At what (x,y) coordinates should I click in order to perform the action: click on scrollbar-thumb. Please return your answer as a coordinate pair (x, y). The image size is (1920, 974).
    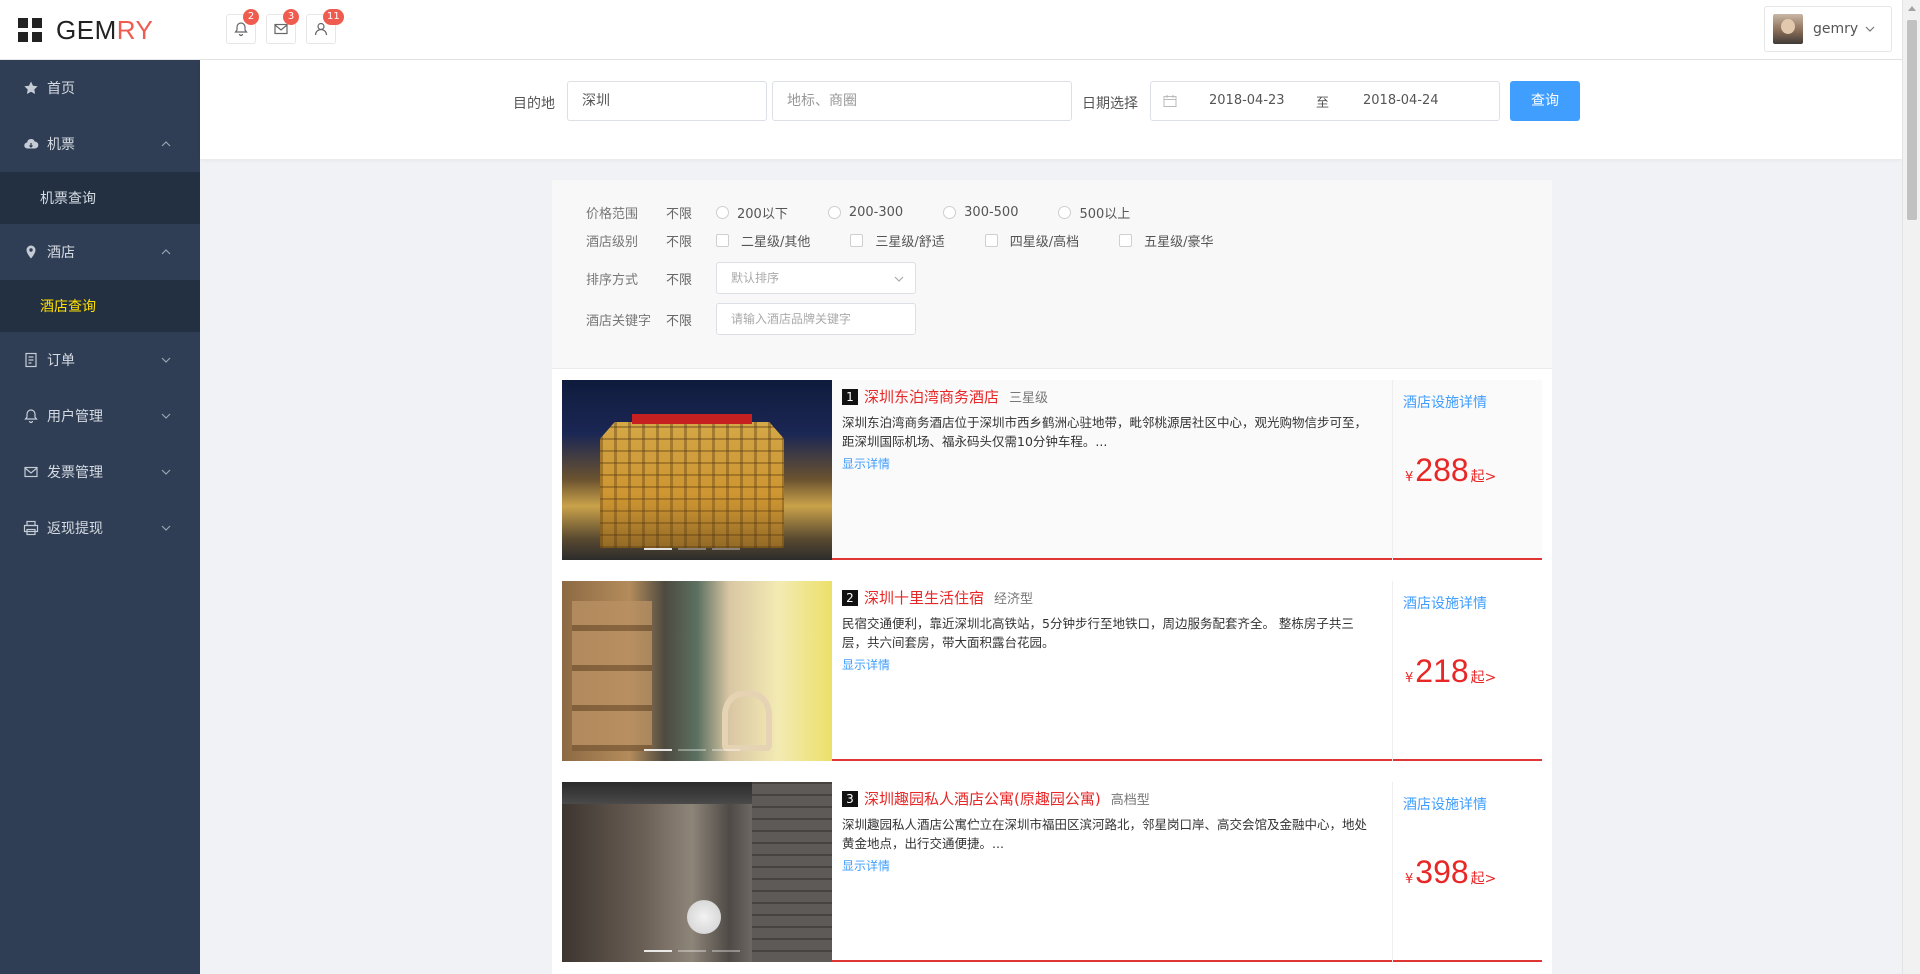
    Looking at the image, I should click on (1912, 120).